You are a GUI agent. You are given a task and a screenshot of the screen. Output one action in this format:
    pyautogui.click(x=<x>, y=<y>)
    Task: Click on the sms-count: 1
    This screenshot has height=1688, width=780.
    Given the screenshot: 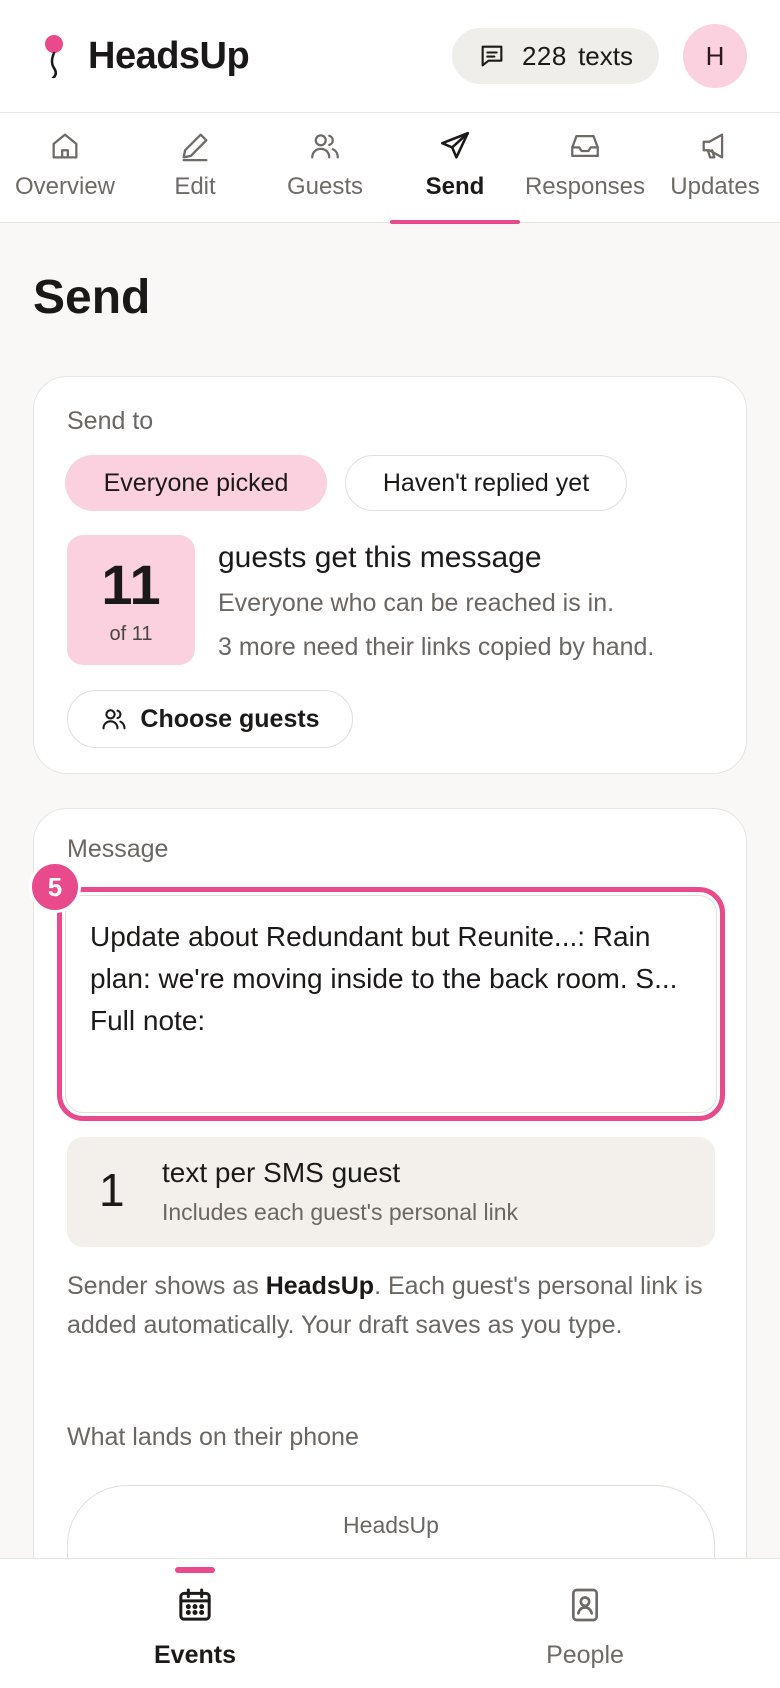 What is the action you would take?
    pyautogui.click(x=112, y=1190)
    